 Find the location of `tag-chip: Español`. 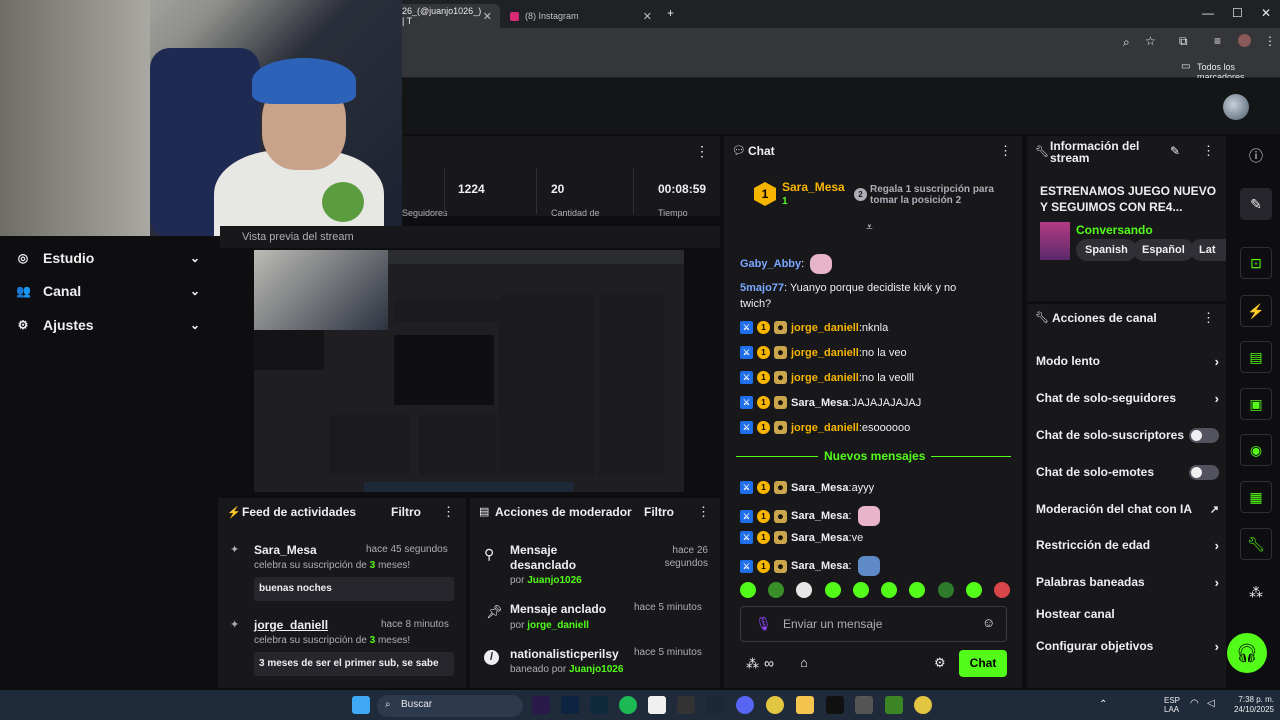

tag-chip: Español is located at coordinates (1163, 250).